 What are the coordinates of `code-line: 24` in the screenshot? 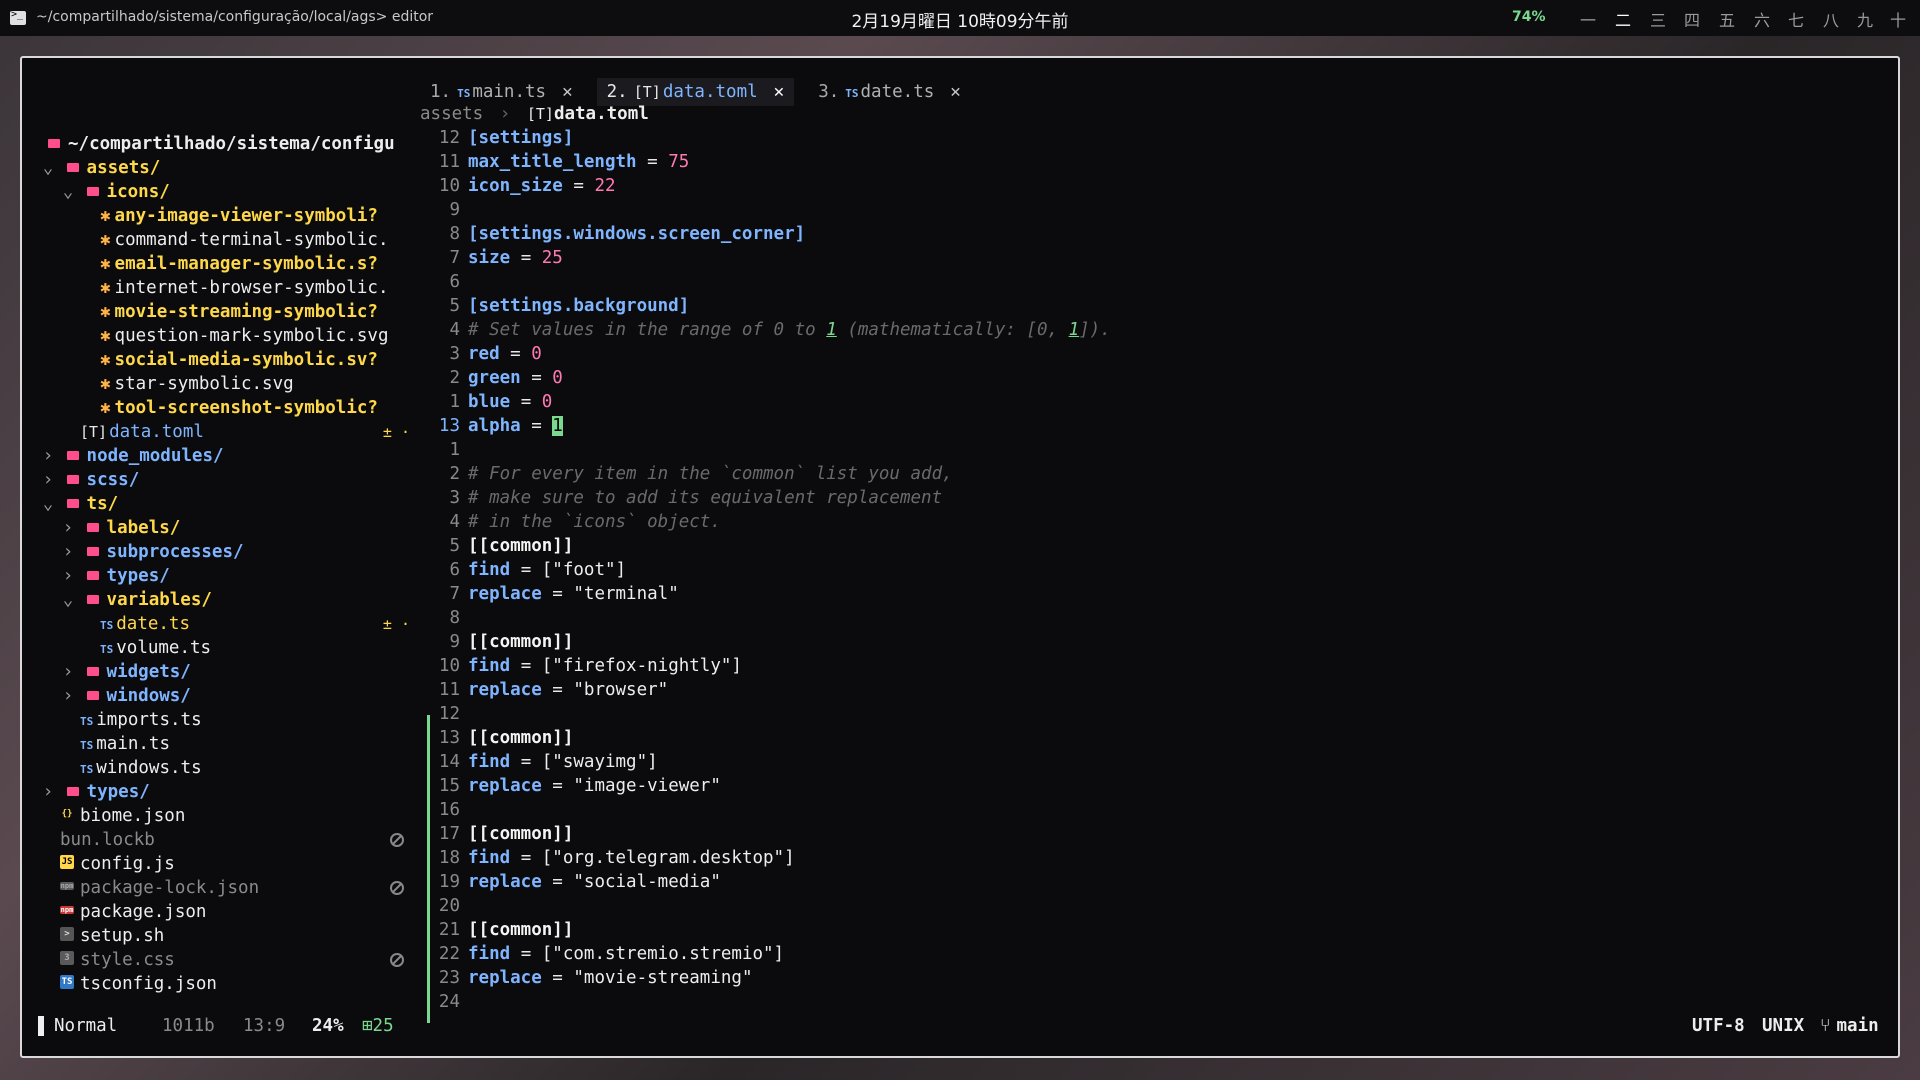 It's located at (1120, 1002).